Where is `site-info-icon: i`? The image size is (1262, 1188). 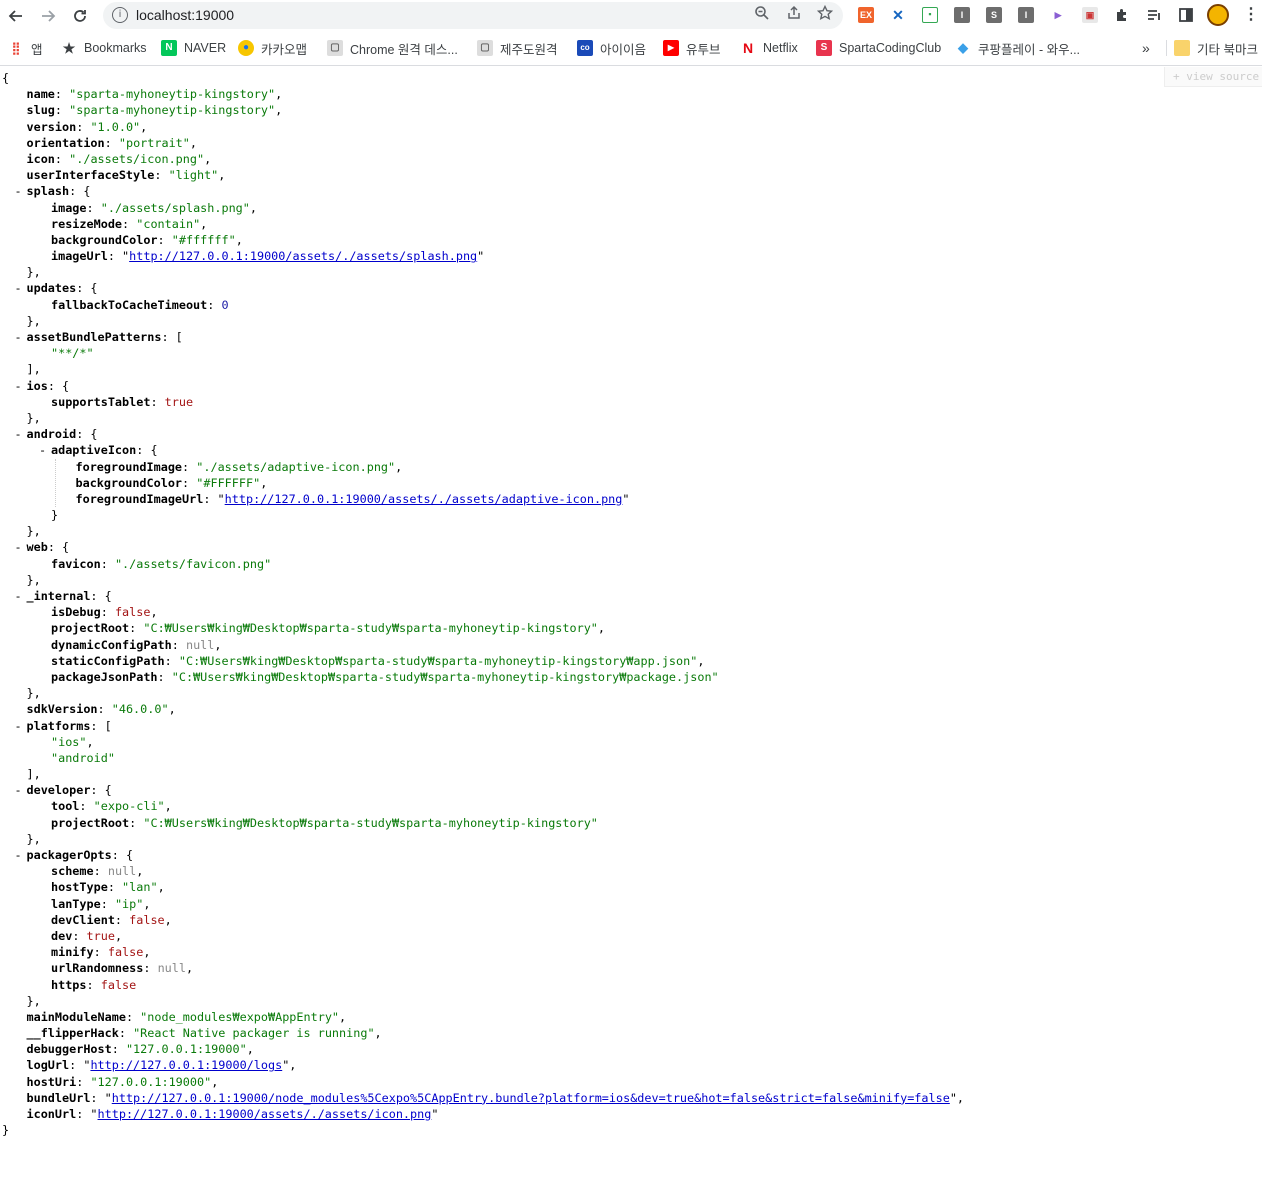
site-info-icon: i is located at coordinates (120, 15).